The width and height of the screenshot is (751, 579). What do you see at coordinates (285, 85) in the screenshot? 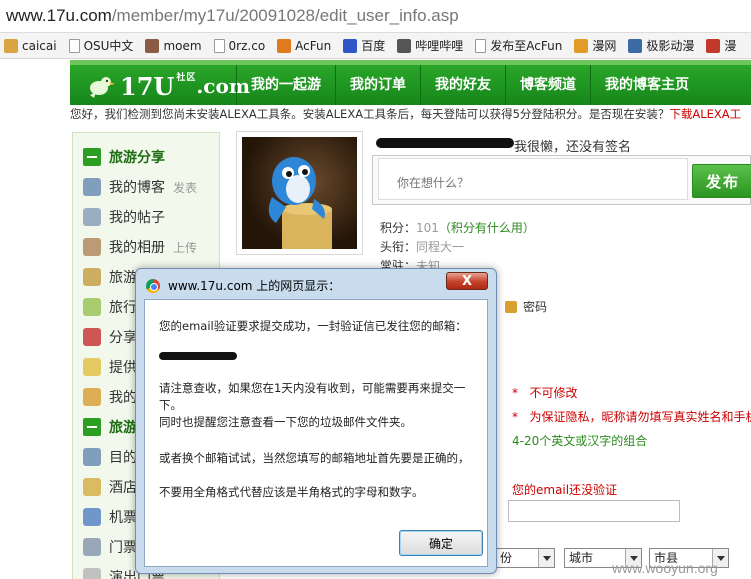
I see `nav-item: 我的一起游` at bounding box center [285, 85].